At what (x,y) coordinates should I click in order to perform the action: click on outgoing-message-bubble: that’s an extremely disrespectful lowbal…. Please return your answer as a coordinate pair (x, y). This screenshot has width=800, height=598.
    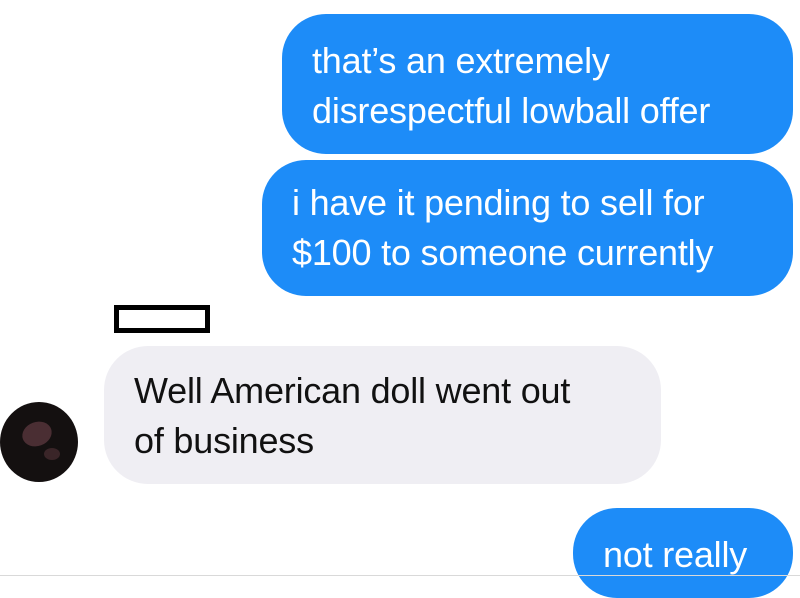
    Looking at the image, I should click on (537, 84).